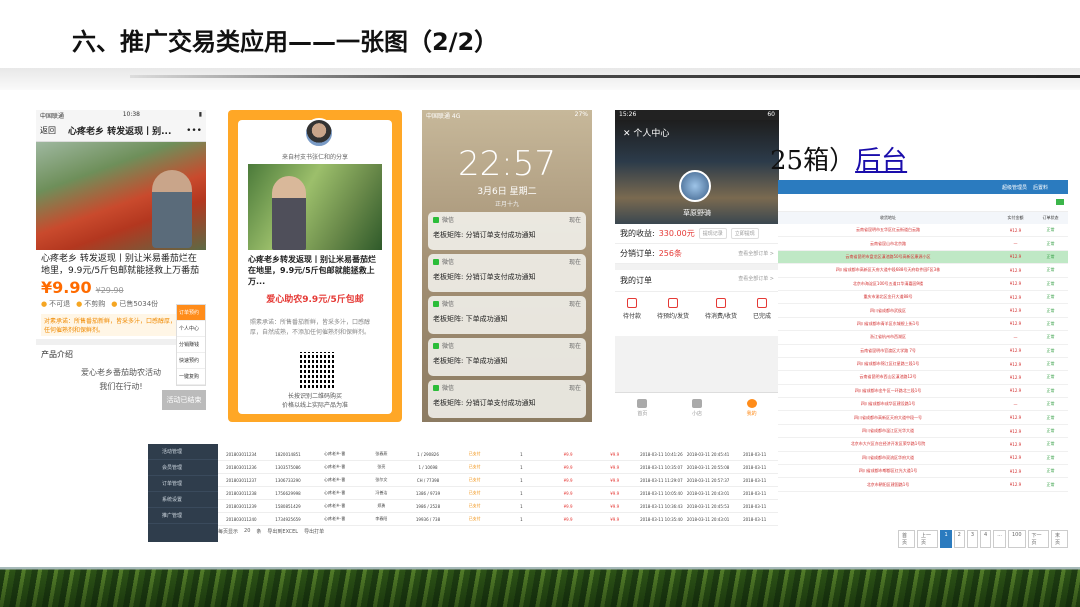 The image size is (1080, 607). What do you see at coordinates (1038, 539) in the screenshot?
I see `page-button: 下一页` at bounding box center [1038, 539].